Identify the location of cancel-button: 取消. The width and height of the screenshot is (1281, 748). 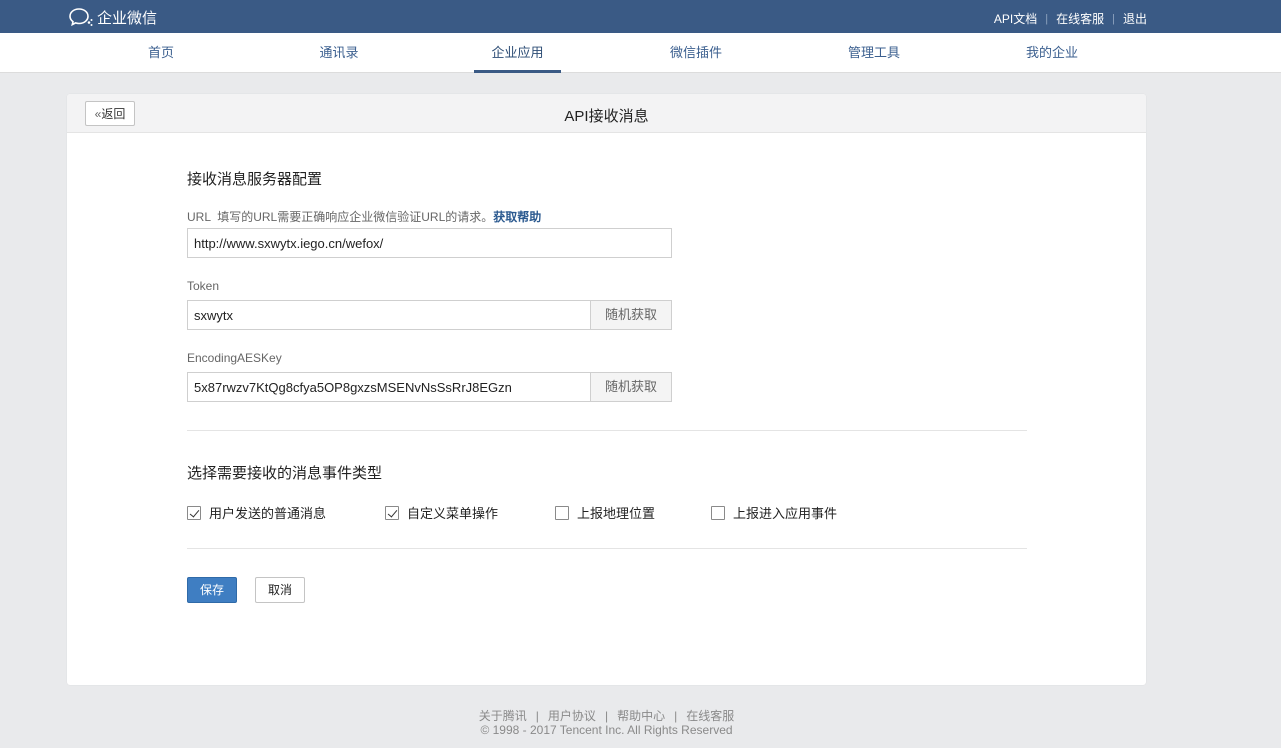
(280, 590).